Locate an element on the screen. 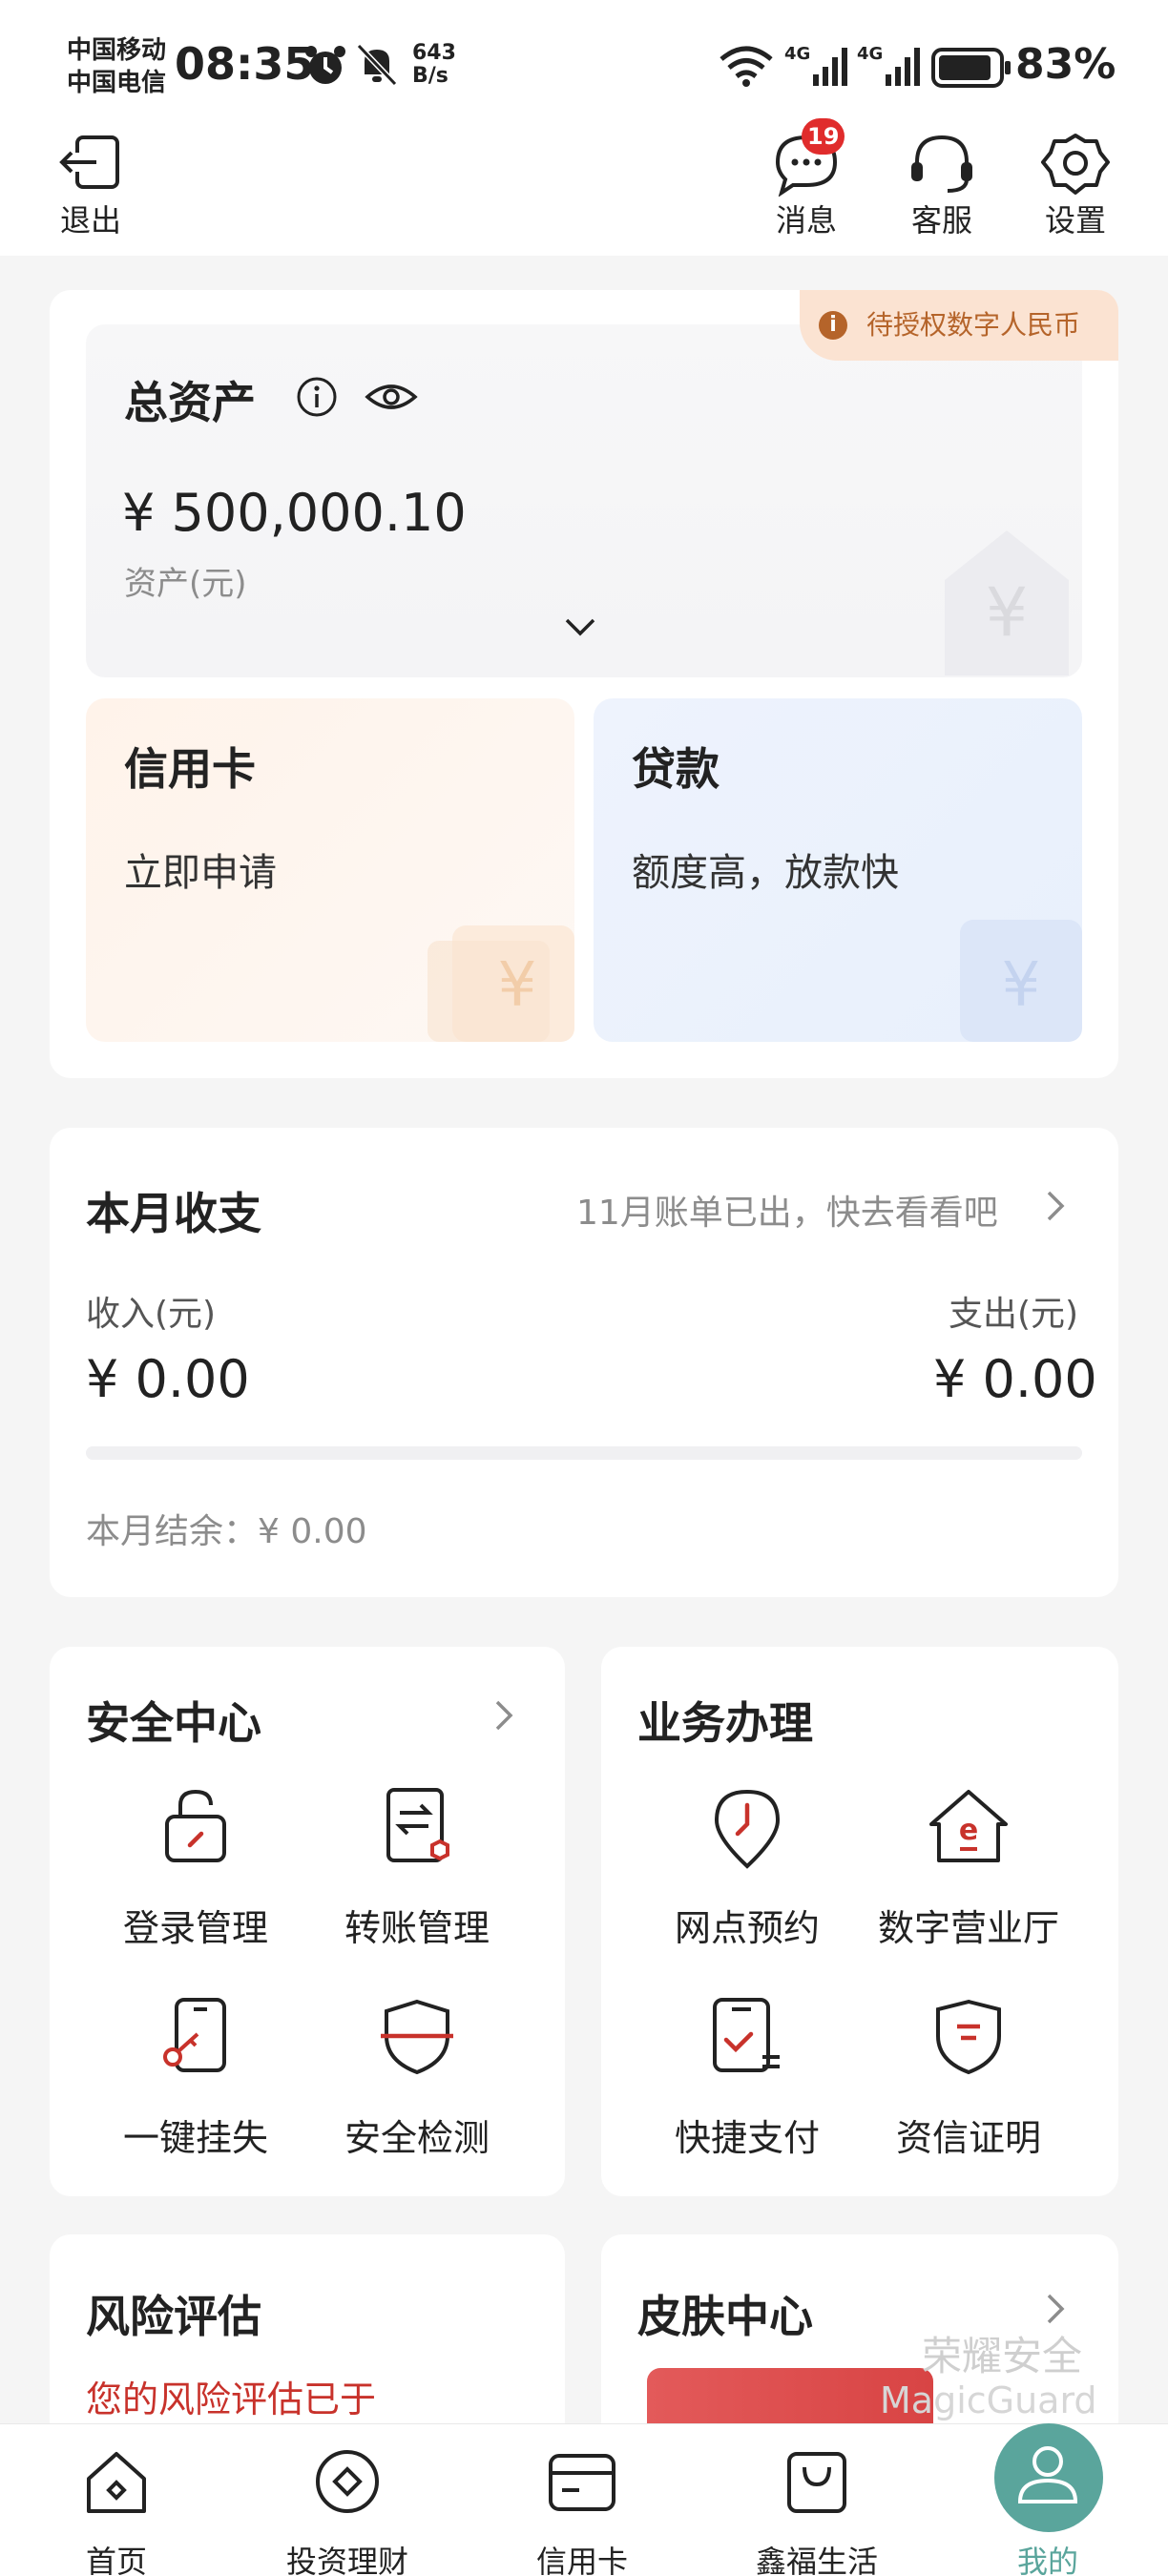 The image size is (1168, 2576). exit-button: 退出 is located at coordinates (90, 181).